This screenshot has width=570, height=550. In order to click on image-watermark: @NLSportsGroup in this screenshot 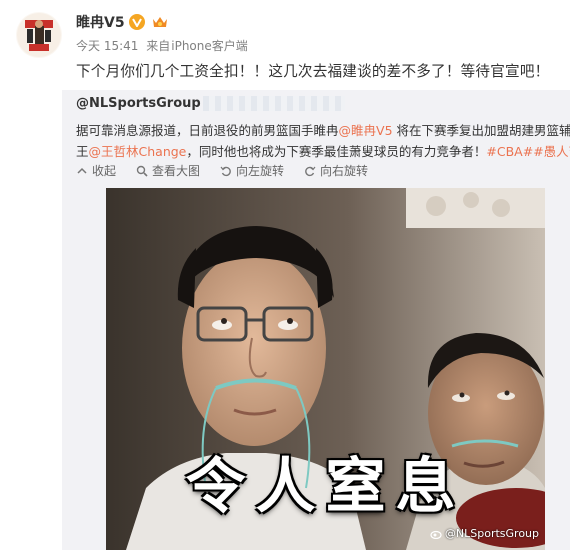, I will do `click(484, 533)`.